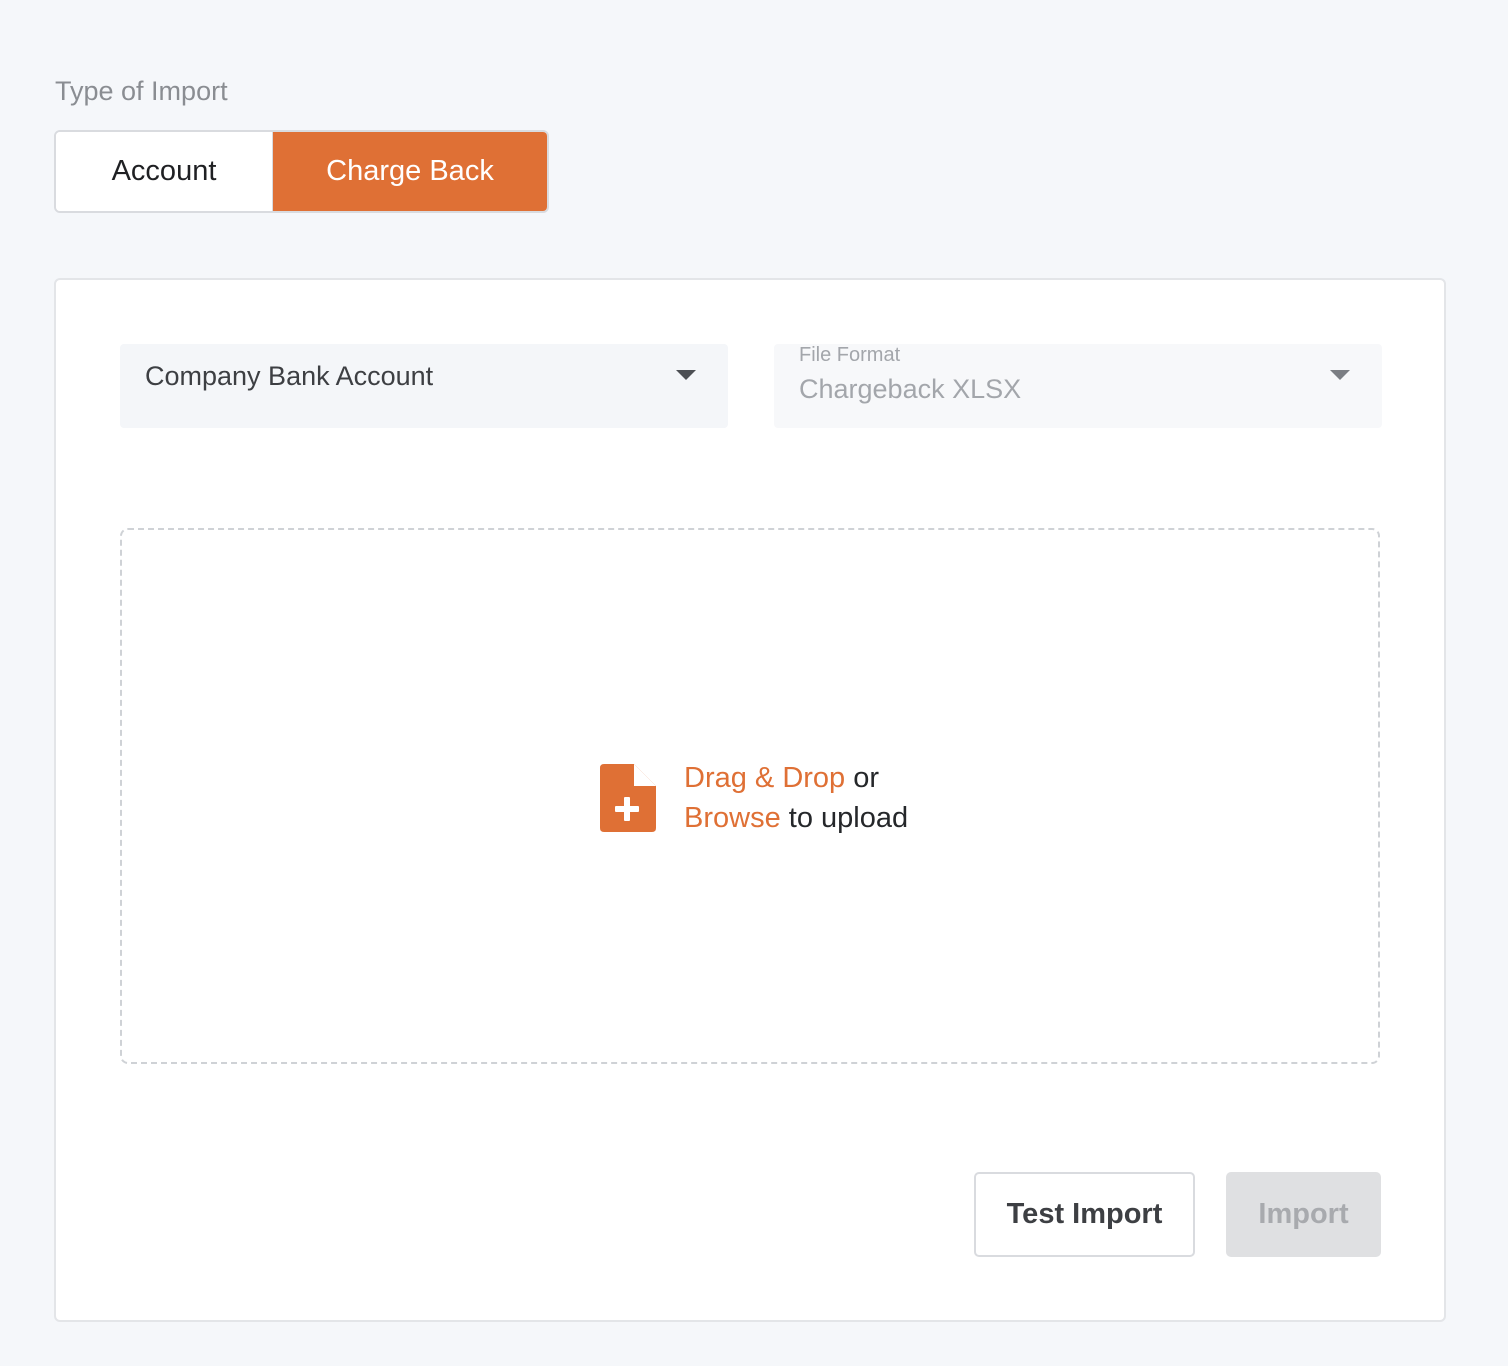  Describe the element at coordinates (1084, 1214) in the screenshot. I see `test-import-button: Test Import` at that location.